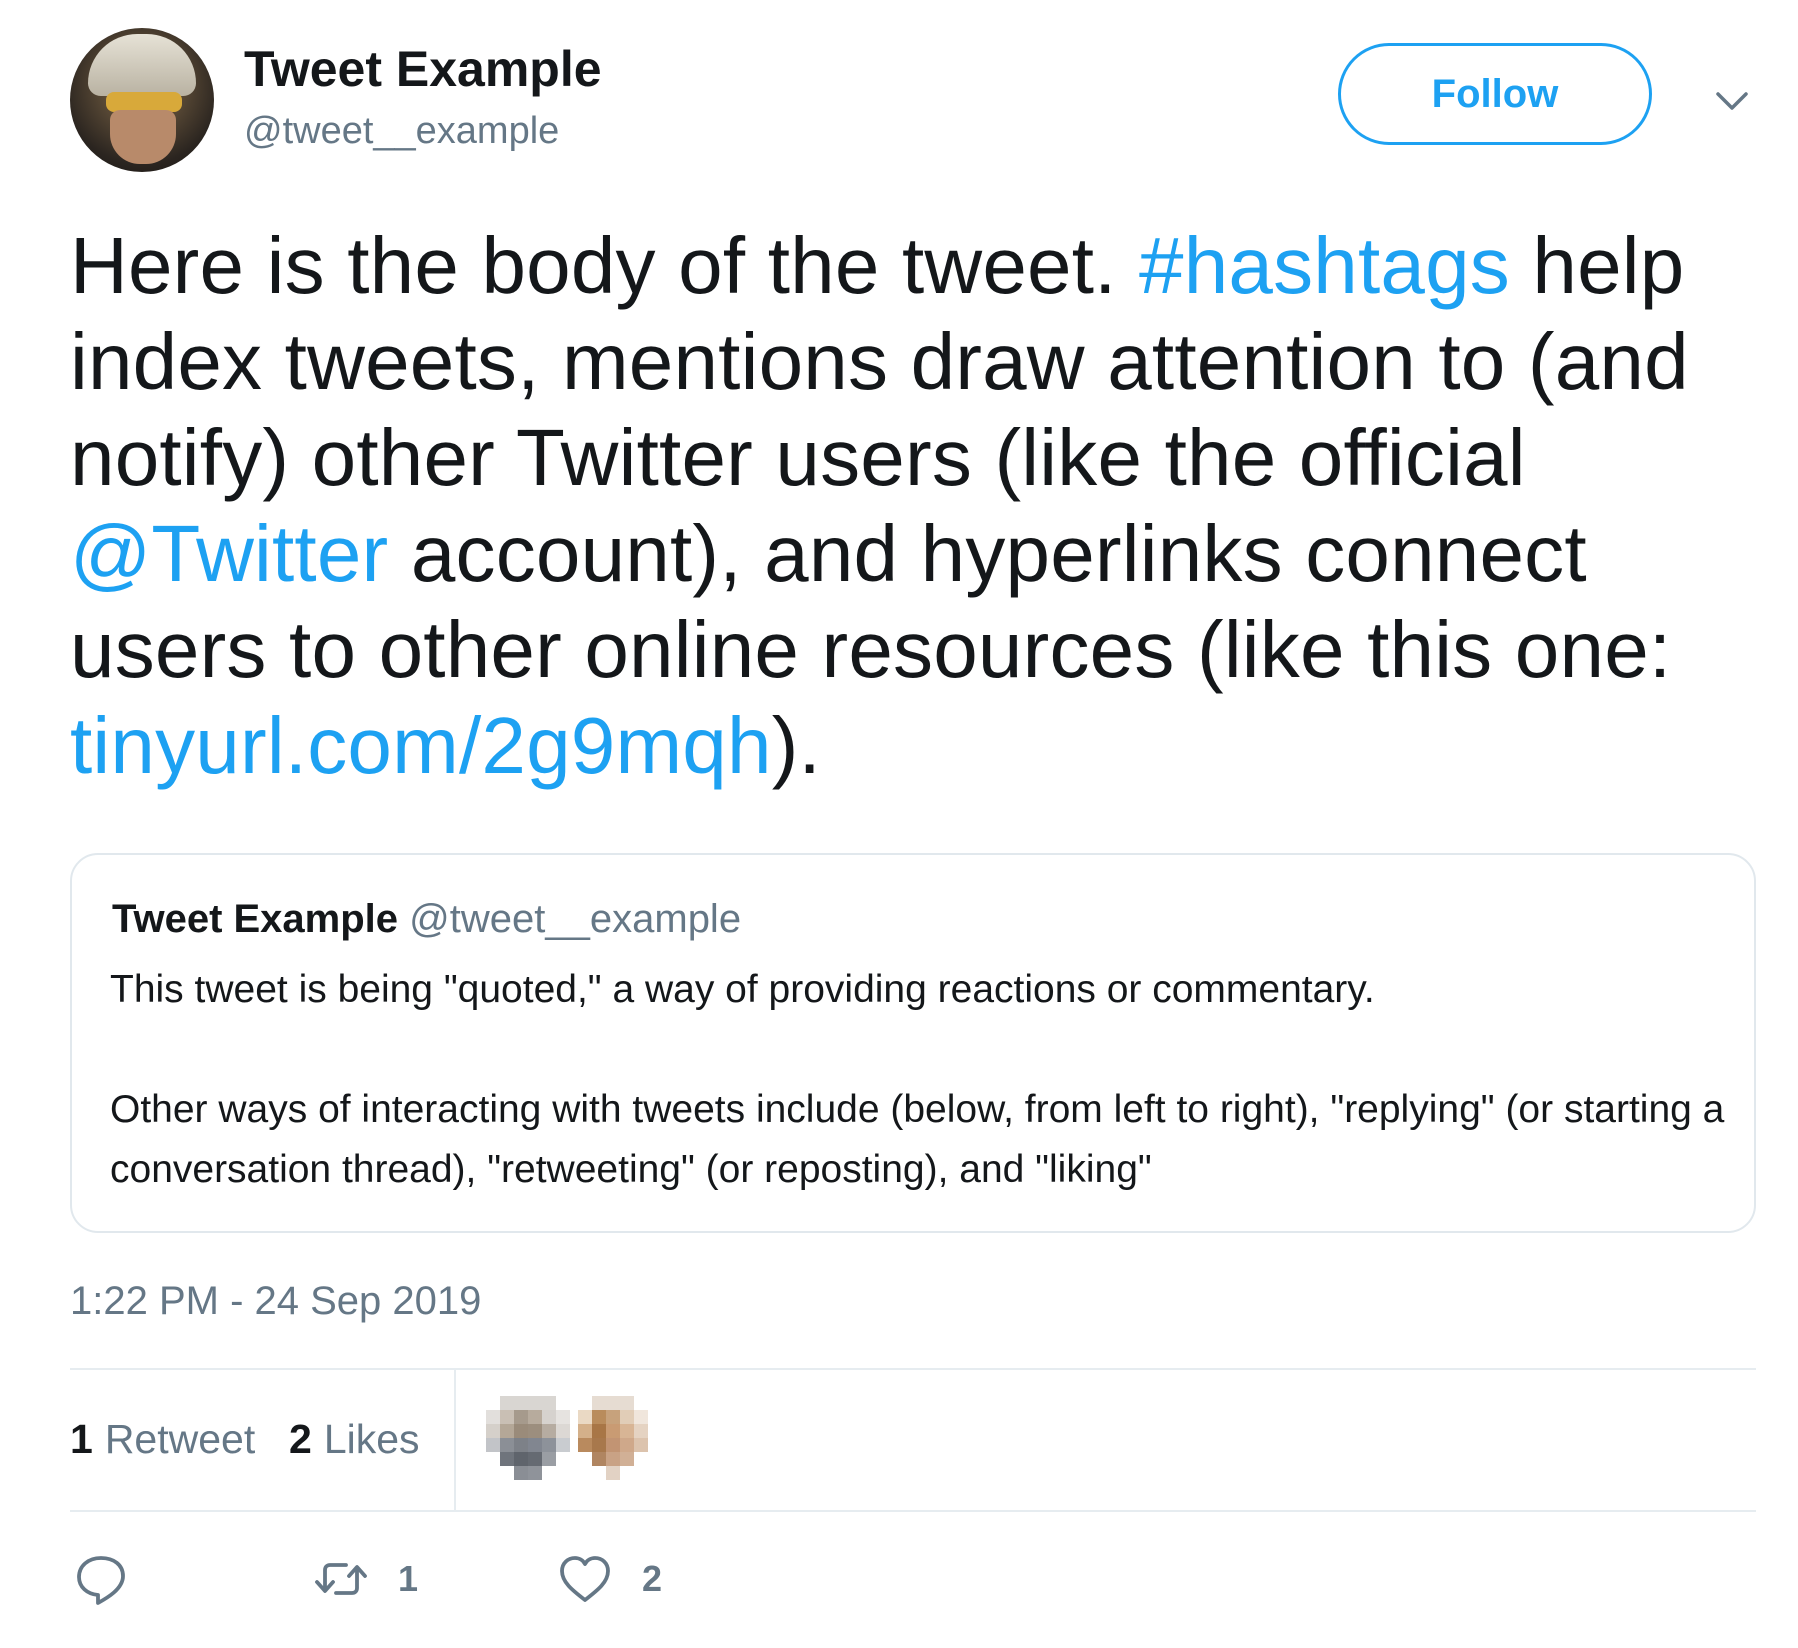 The width and height of the screenshot is (1798, 1648). Describe the element at coordinates (408, 1578) in the screenshot. I see `retweet-count: 1` at that location.